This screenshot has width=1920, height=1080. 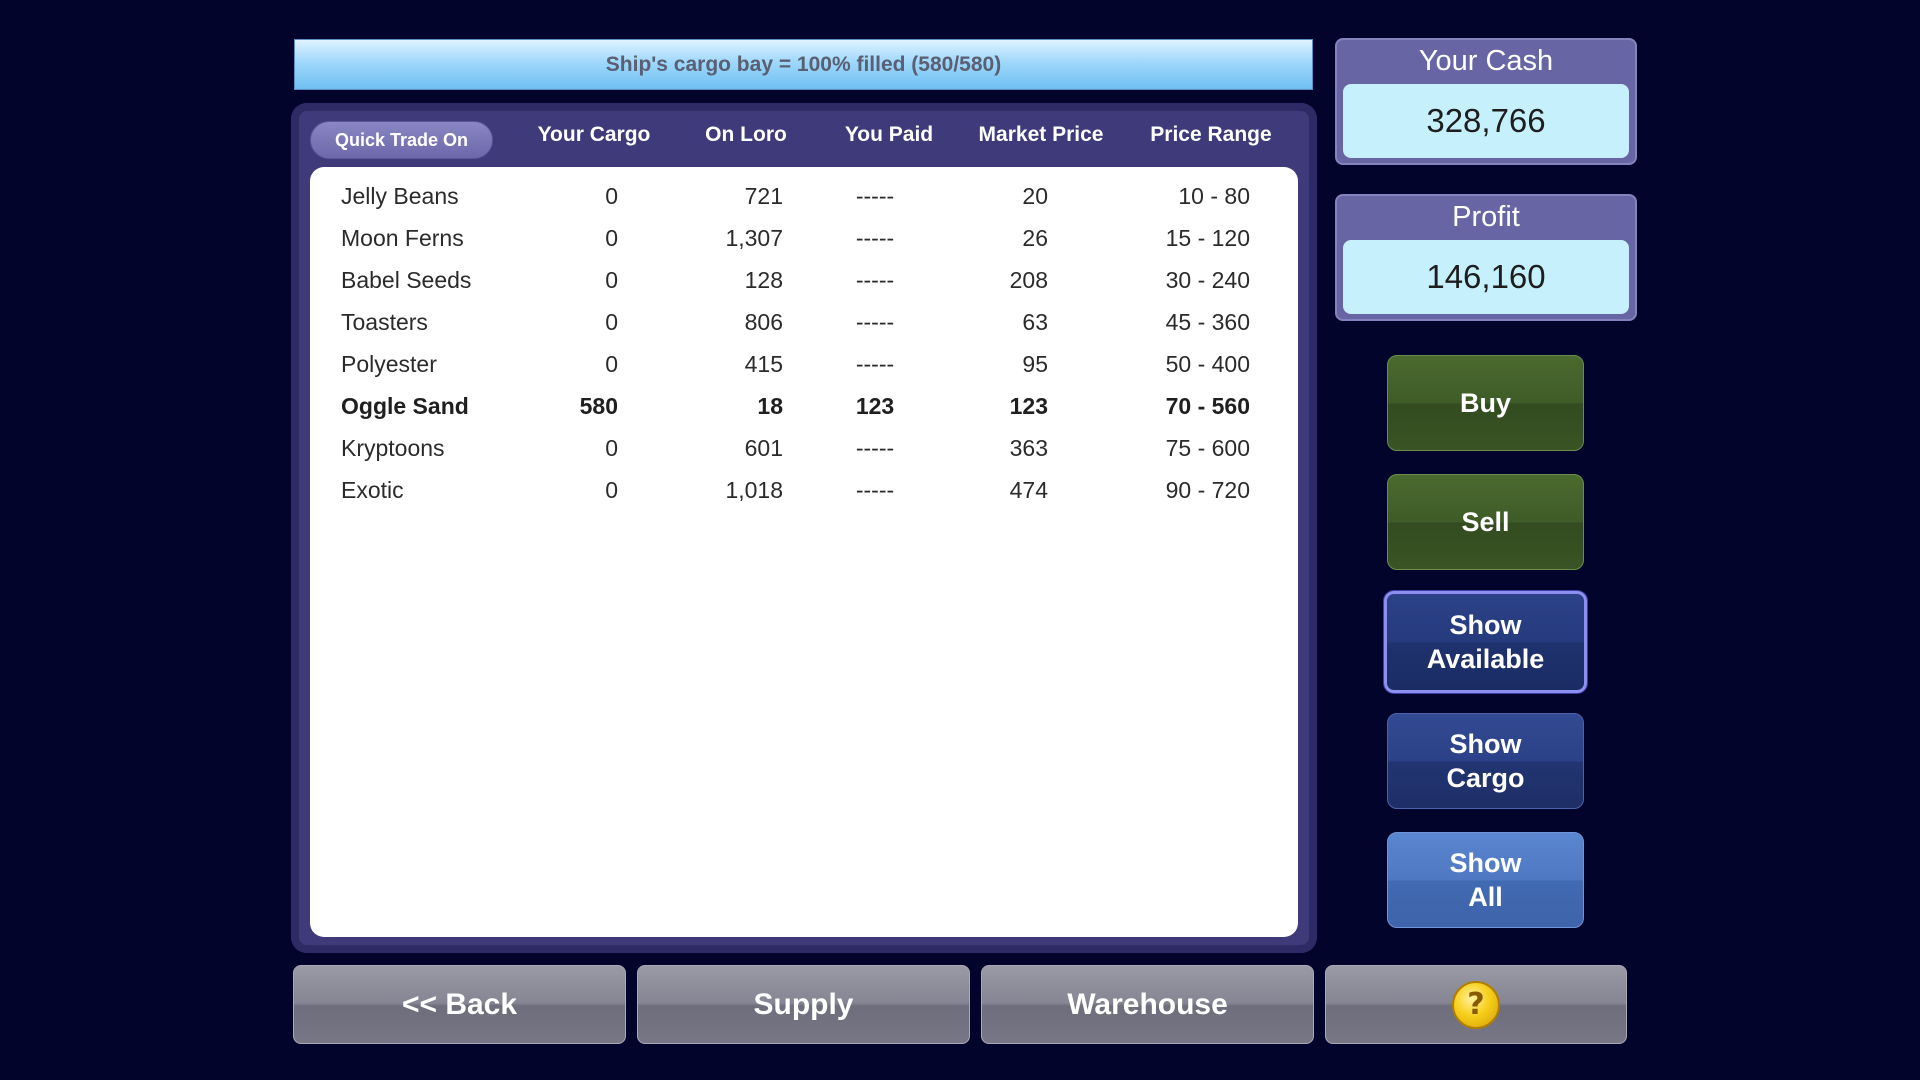 I want to click on supply-button: Supply, so click(x=803, y=1004).